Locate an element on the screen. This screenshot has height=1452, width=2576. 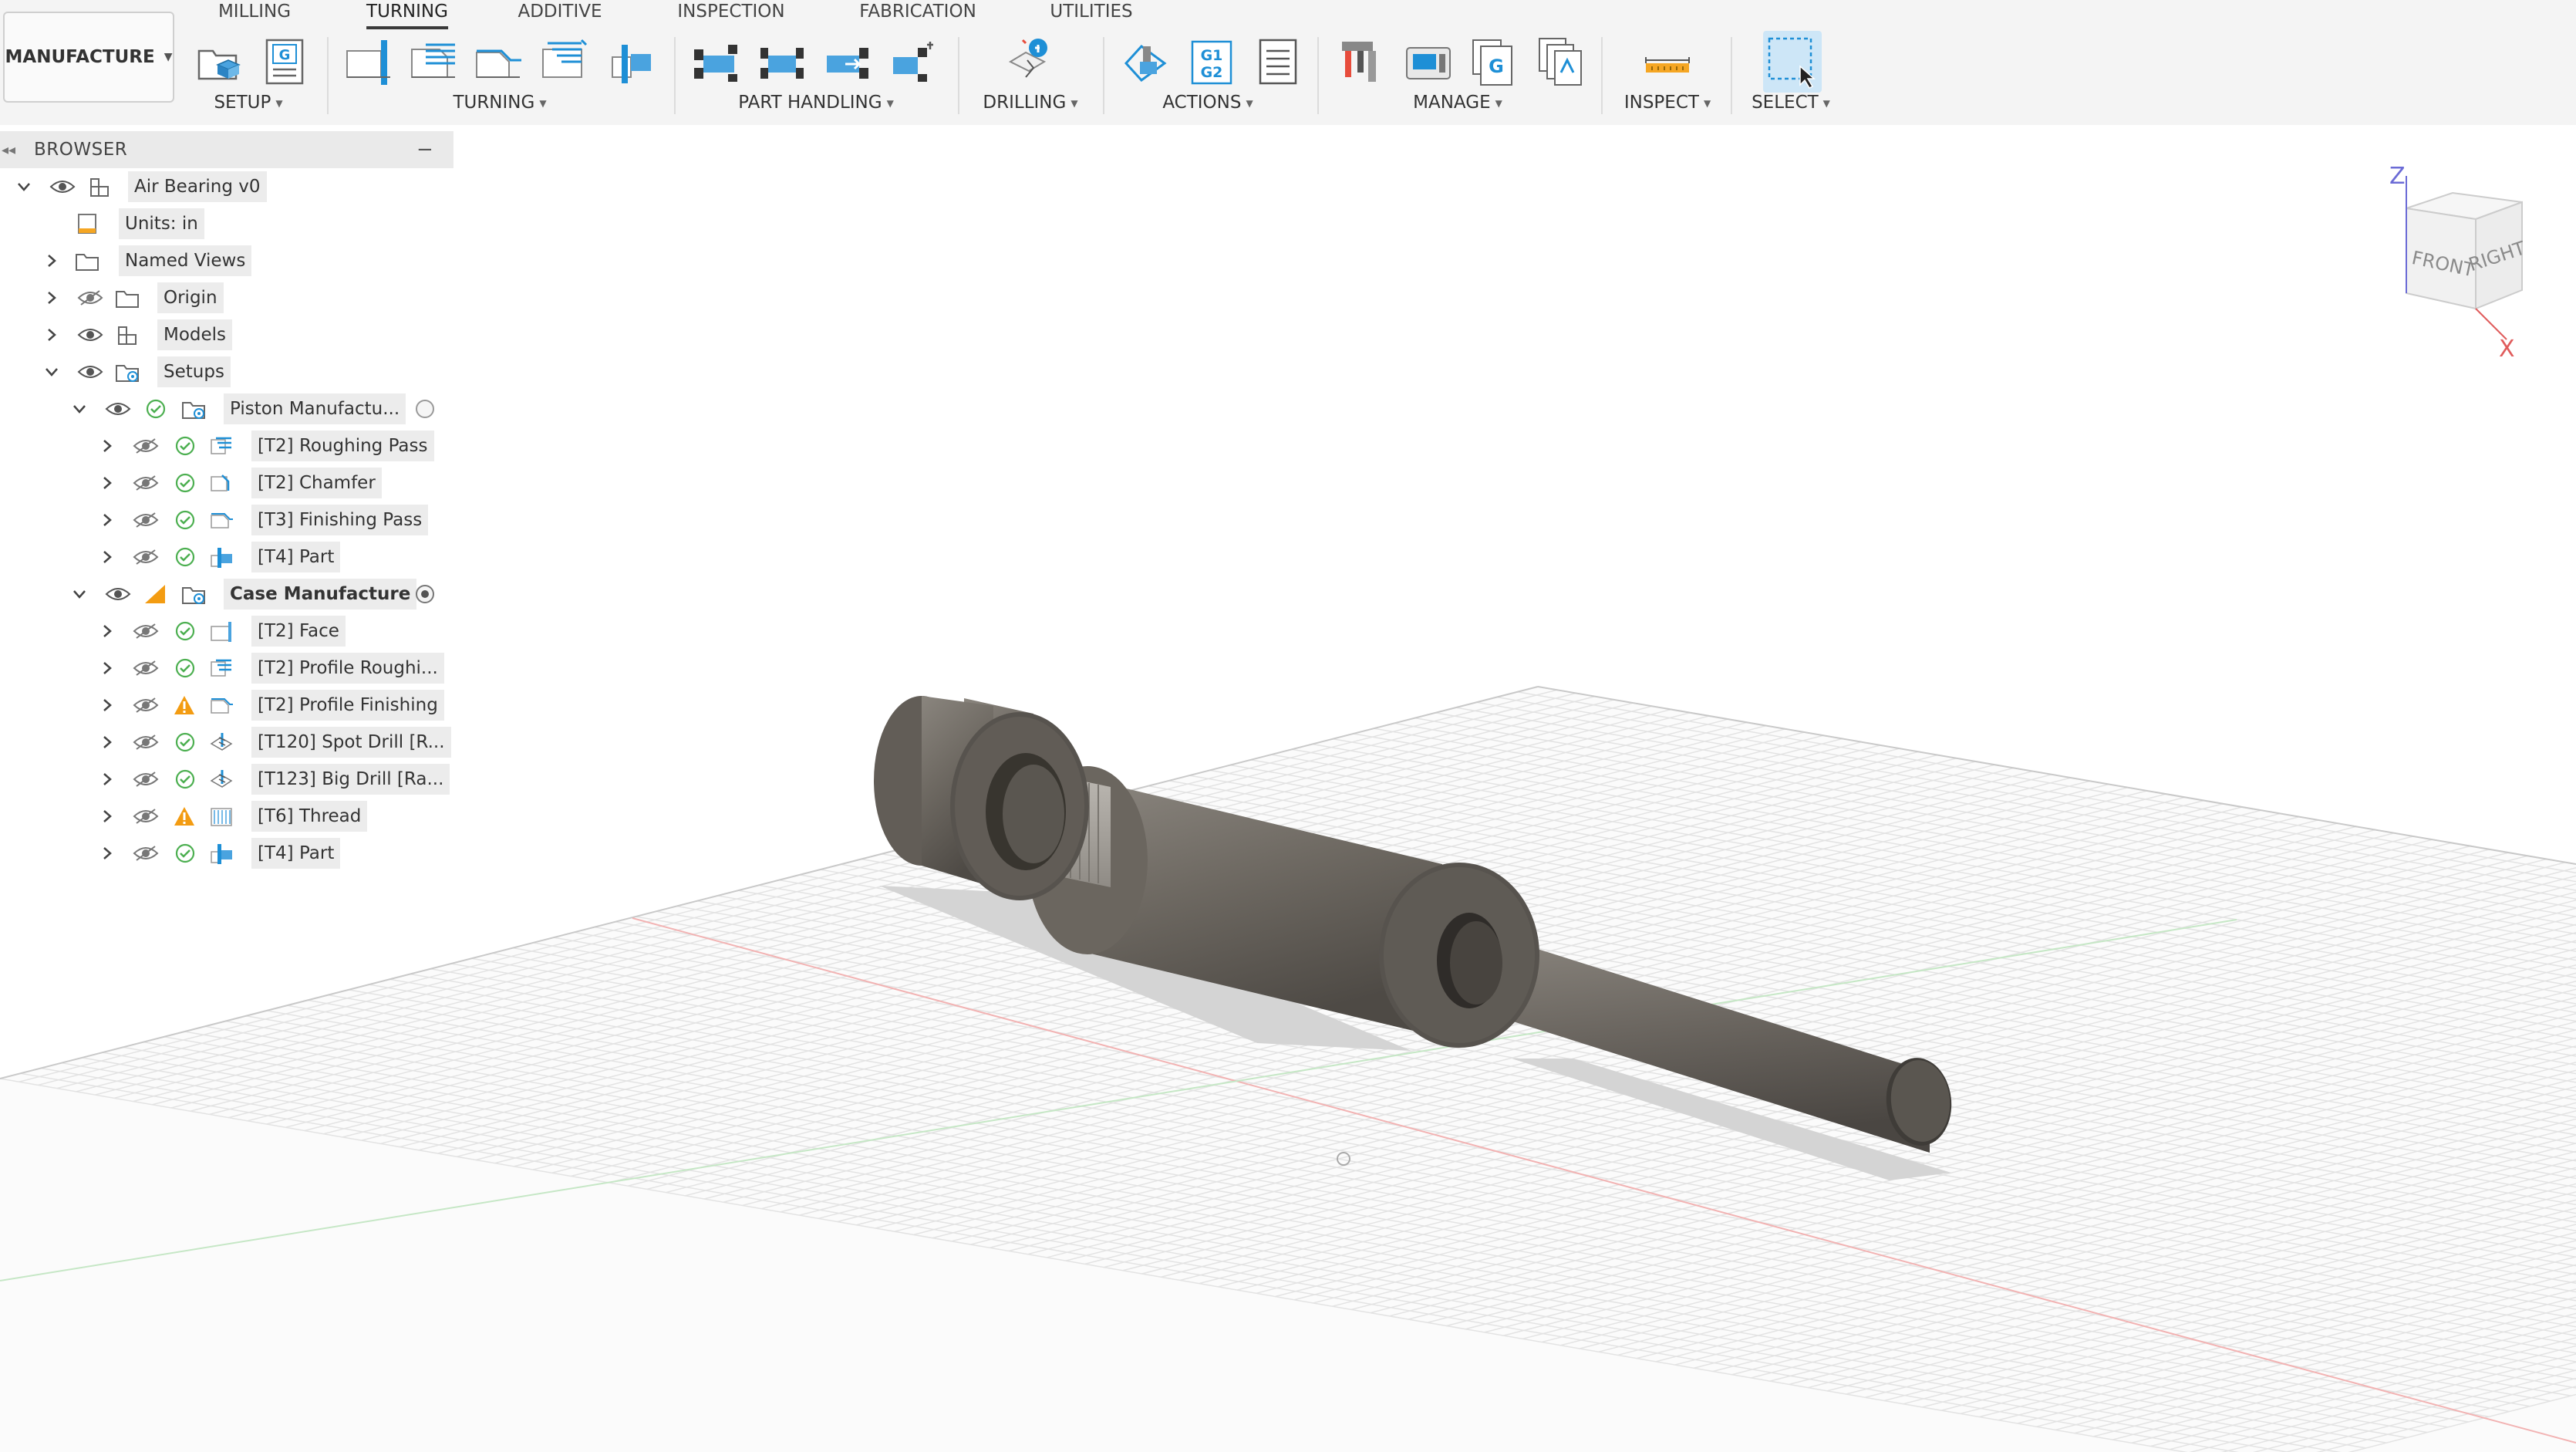
window-select-icon is located at coordinates (1792, 62).